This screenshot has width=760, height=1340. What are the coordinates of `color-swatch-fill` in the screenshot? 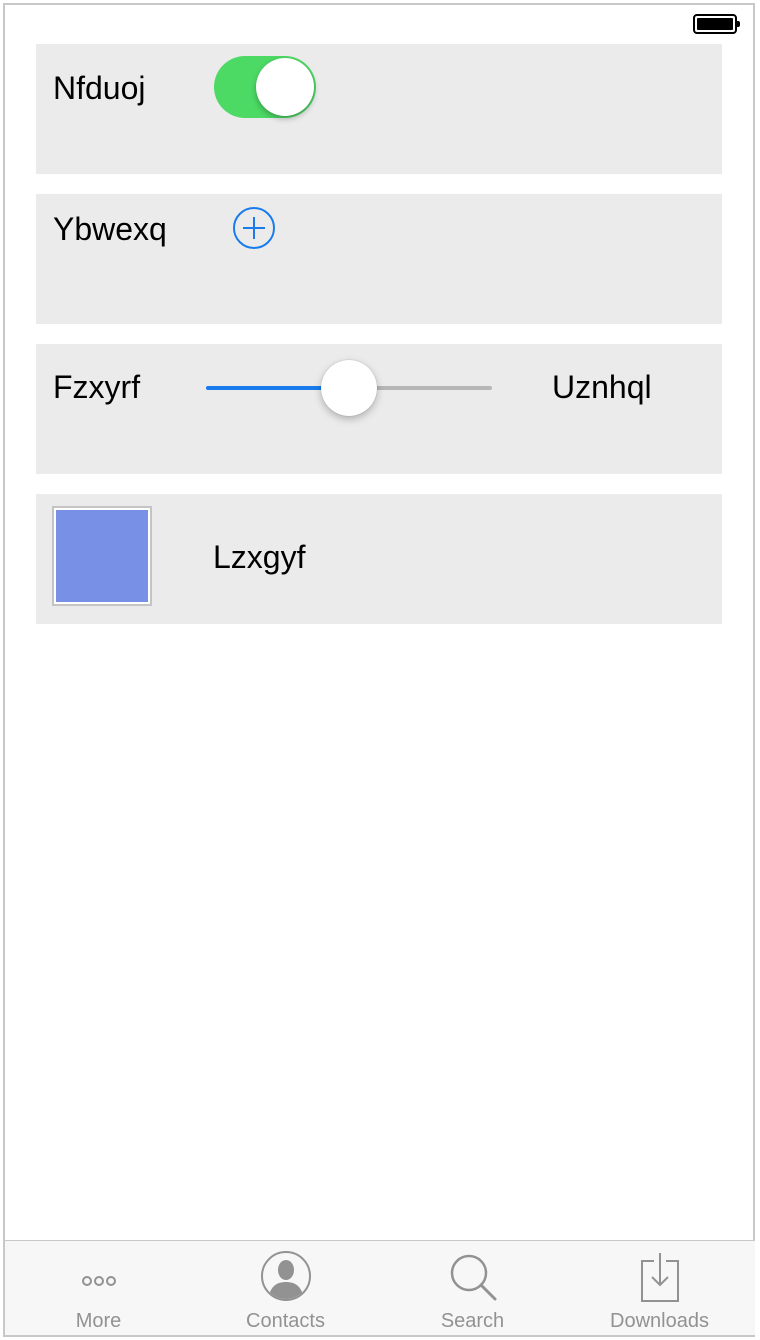 It's located at (102, 556).